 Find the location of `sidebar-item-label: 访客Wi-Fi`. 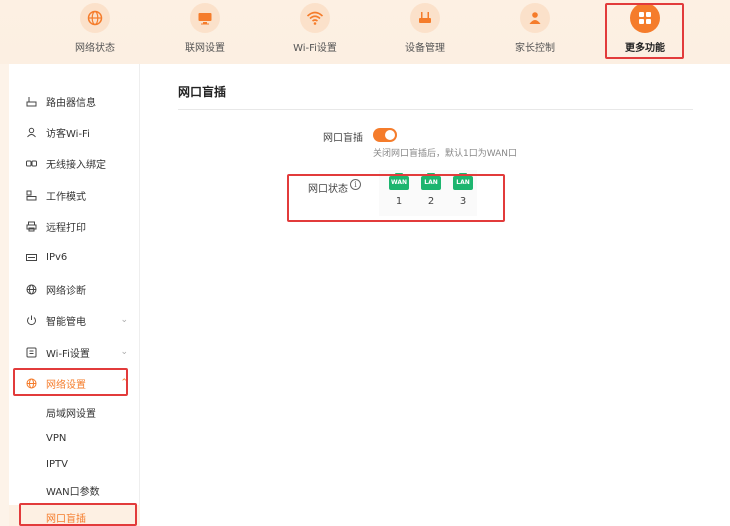

sidebar-item-label: 访客Wi-Fi is located at coordinates (68, 134).